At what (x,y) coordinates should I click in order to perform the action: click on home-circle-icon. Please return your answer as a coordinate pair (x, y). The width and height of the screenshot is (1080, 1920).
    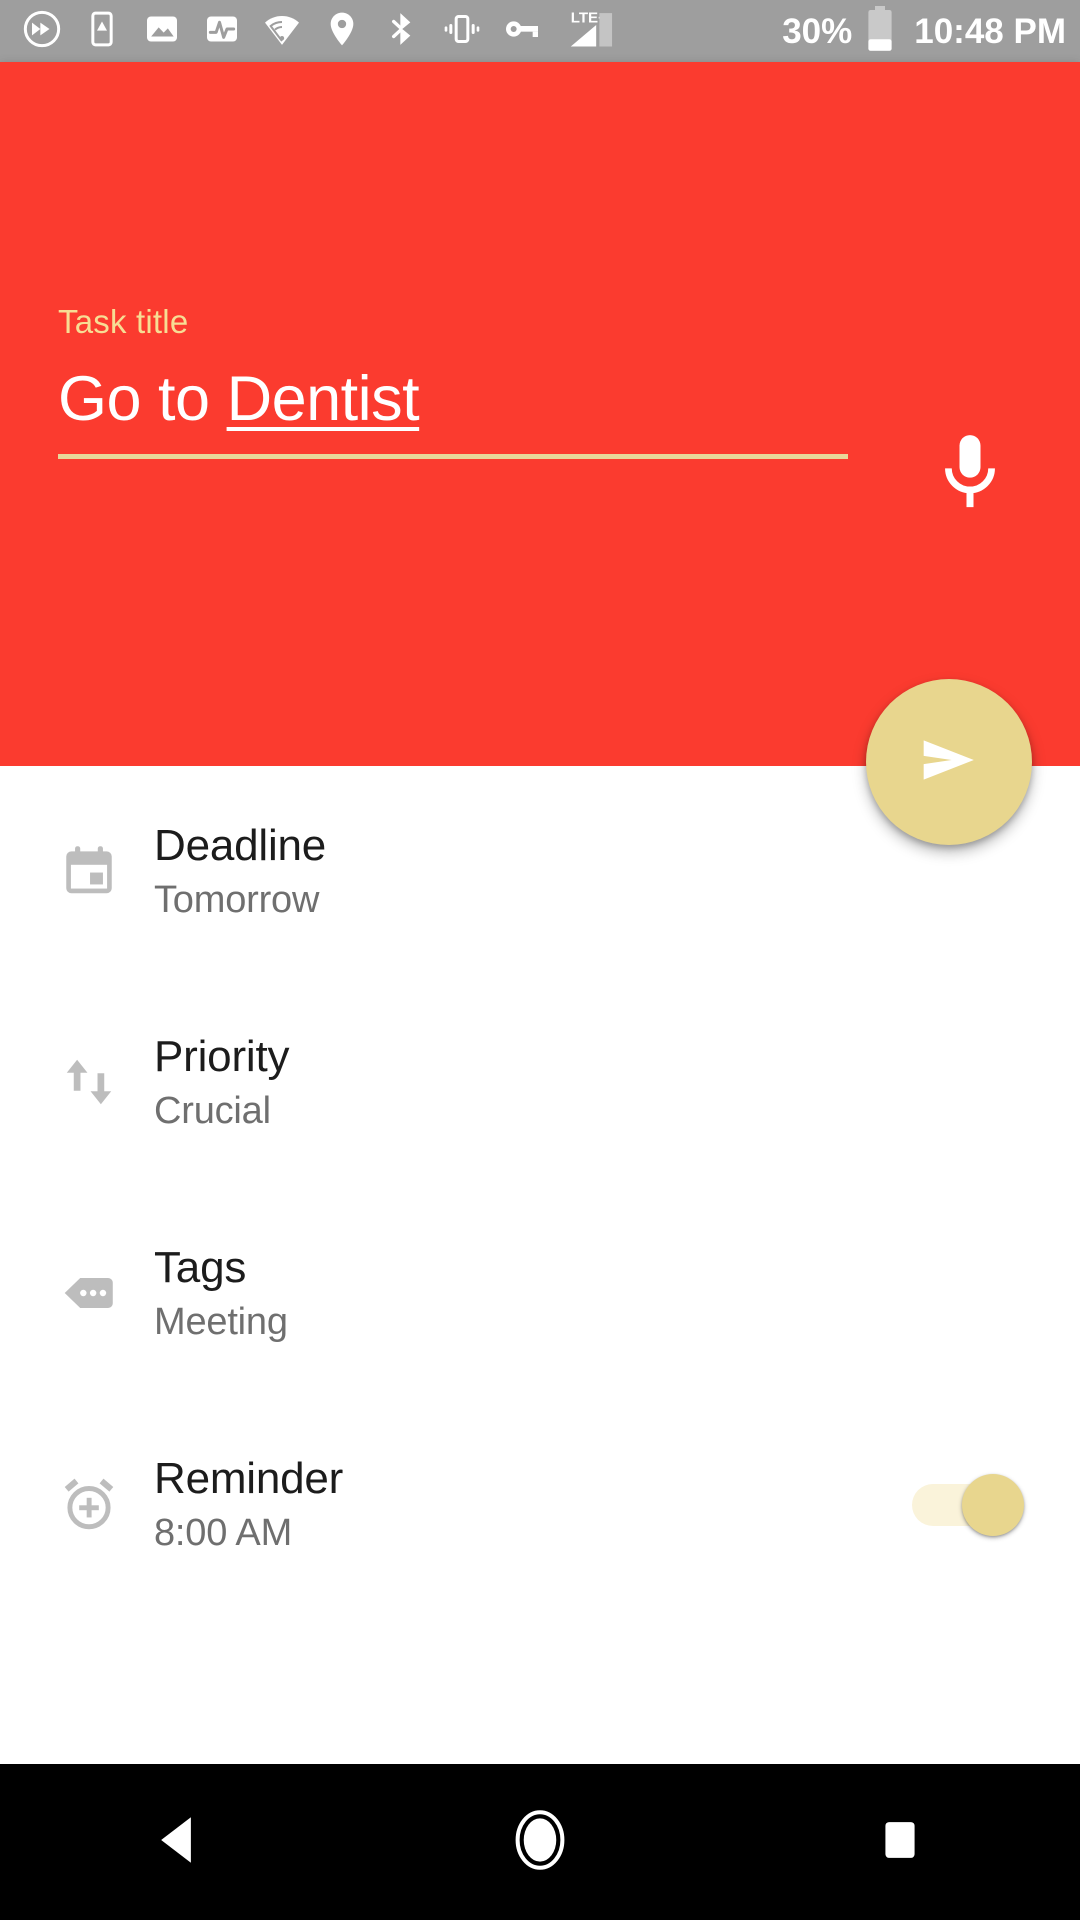
    Looking at the image, I should click on (540, 1842).